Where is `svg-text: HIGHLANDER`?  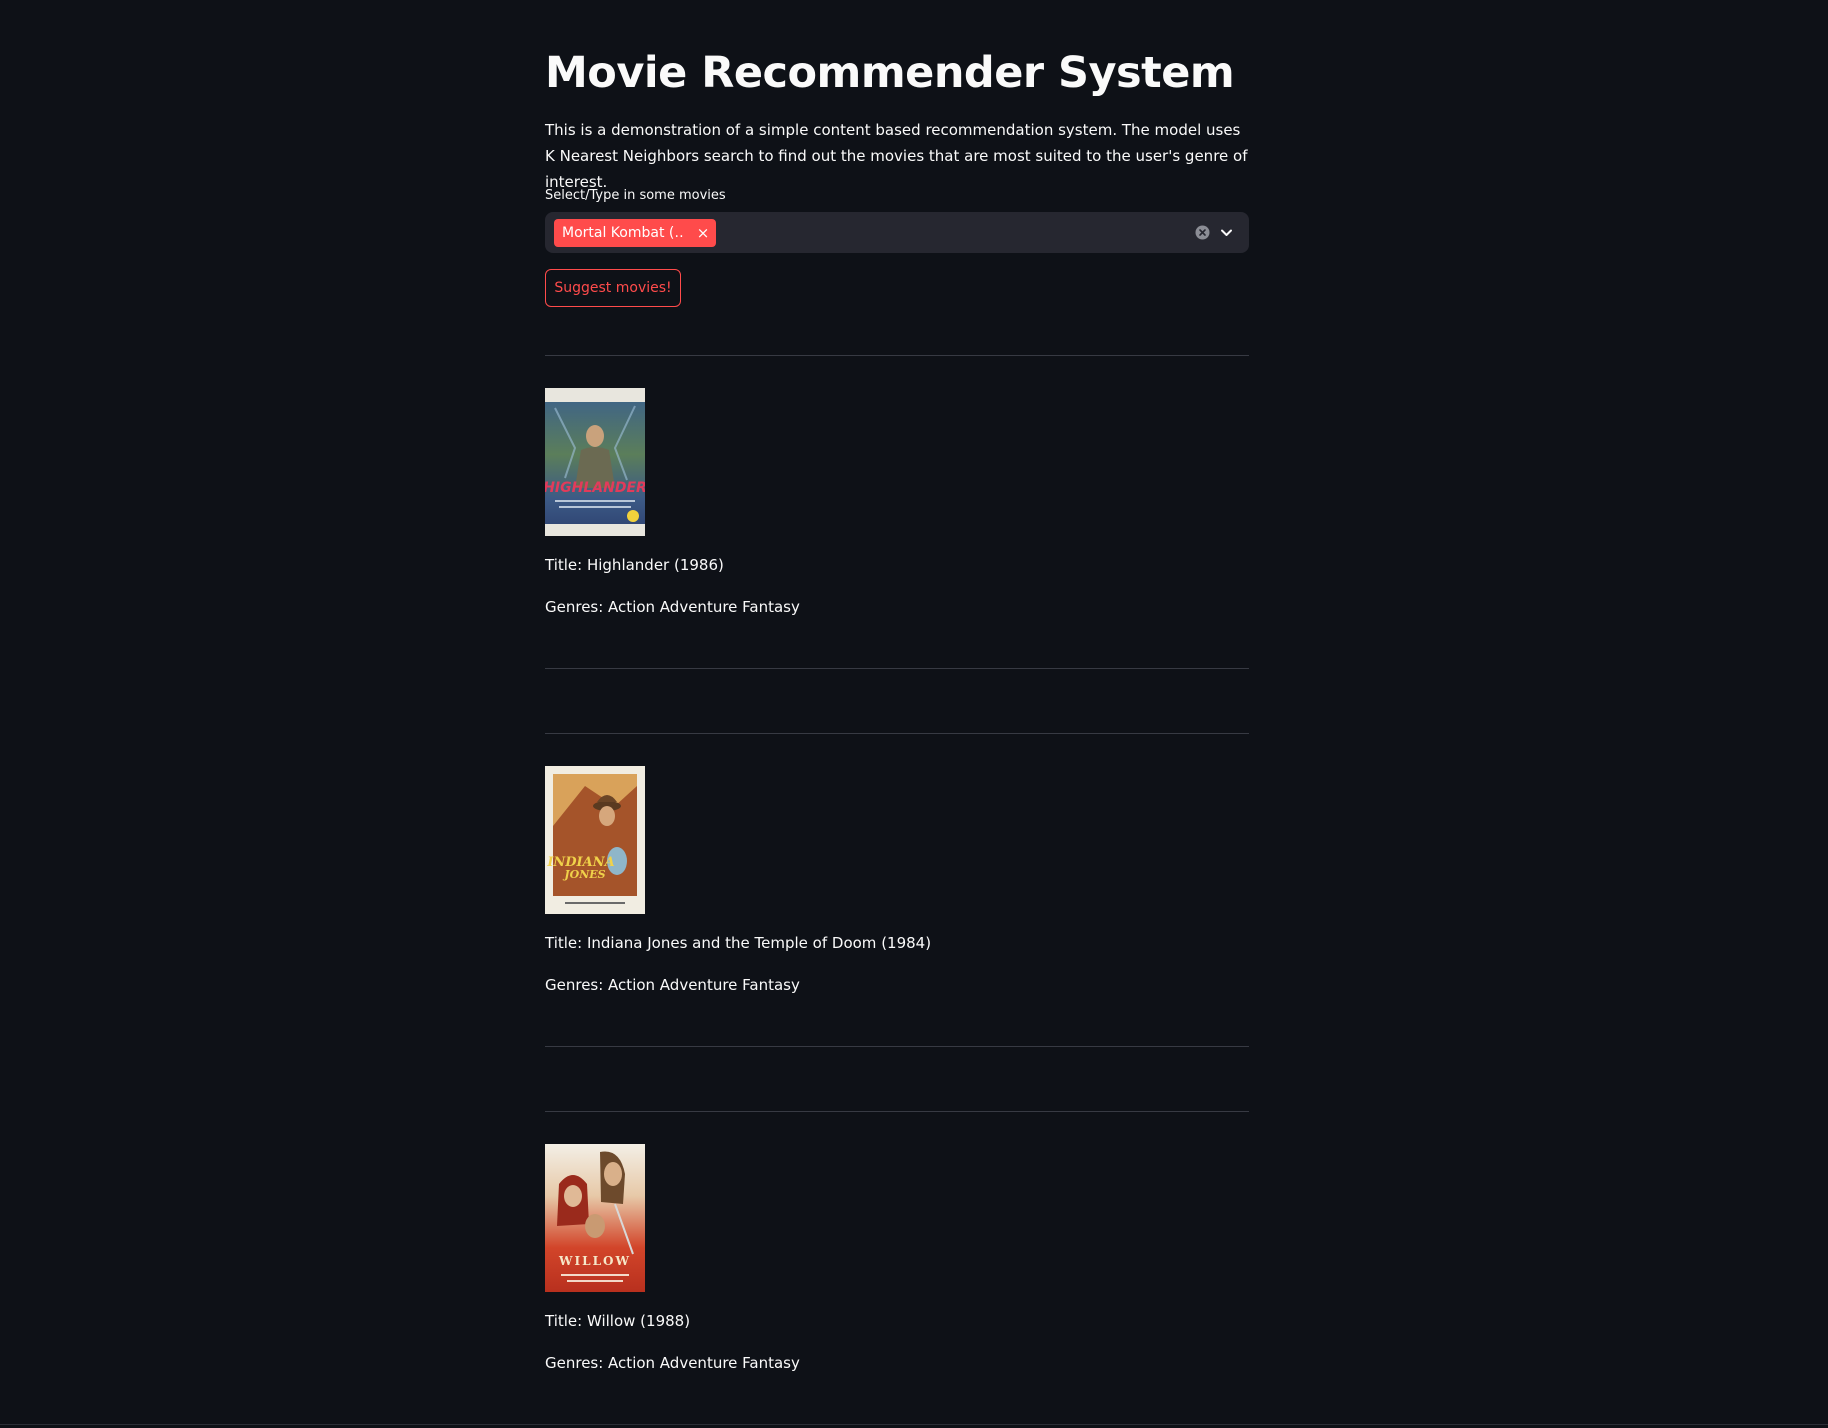
svg-text: HIGHLANDER is located at coordinates (595, 488).